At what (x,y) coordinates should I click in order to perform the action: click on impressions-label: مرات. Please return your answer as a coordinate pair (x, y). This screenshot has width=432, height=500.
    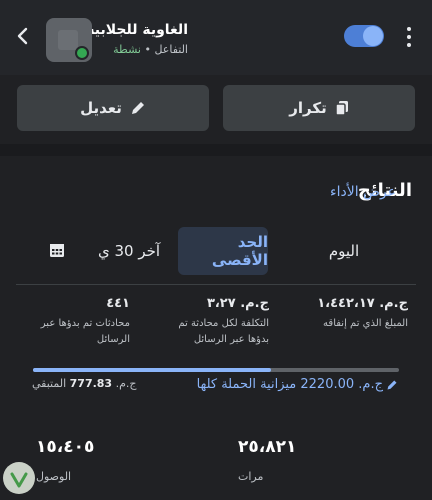
    Looking at the image, I should click on (251, 476).